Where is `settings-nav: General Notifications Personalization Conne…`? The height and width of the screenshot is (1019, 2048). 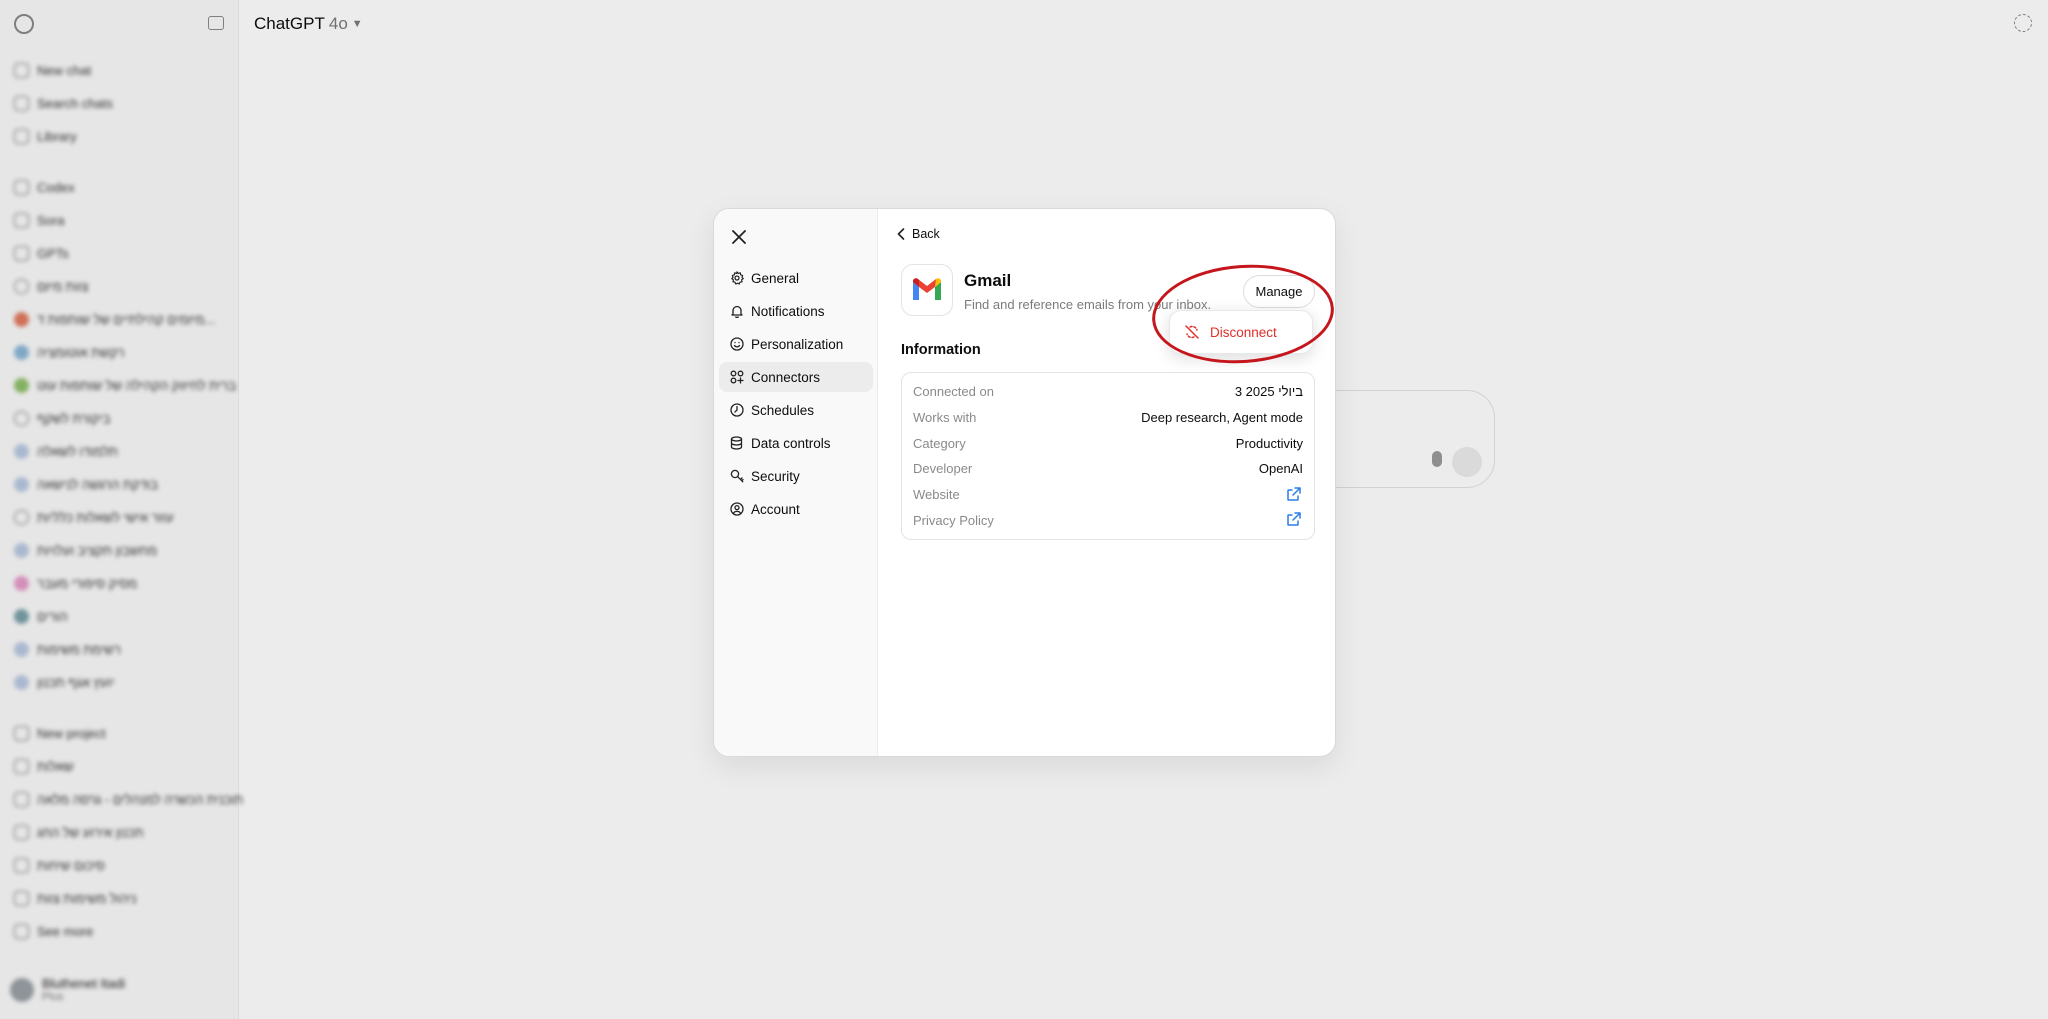 settings-nav: General Notifications Personalization Conne… is located at coordinates (796, 482).